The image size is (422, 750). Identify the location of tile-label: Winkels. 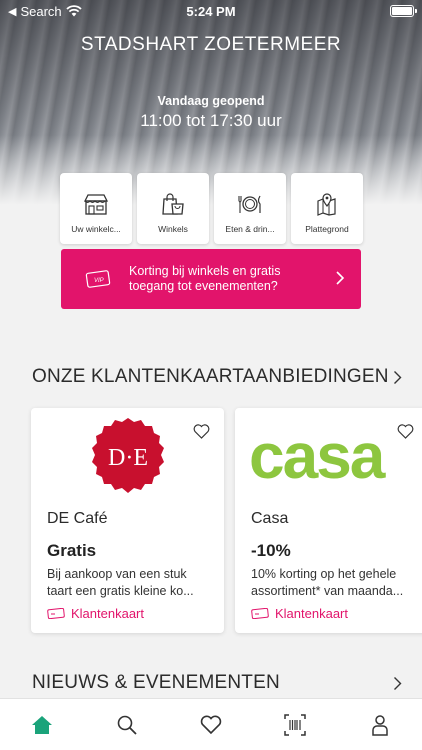
(173, 229).